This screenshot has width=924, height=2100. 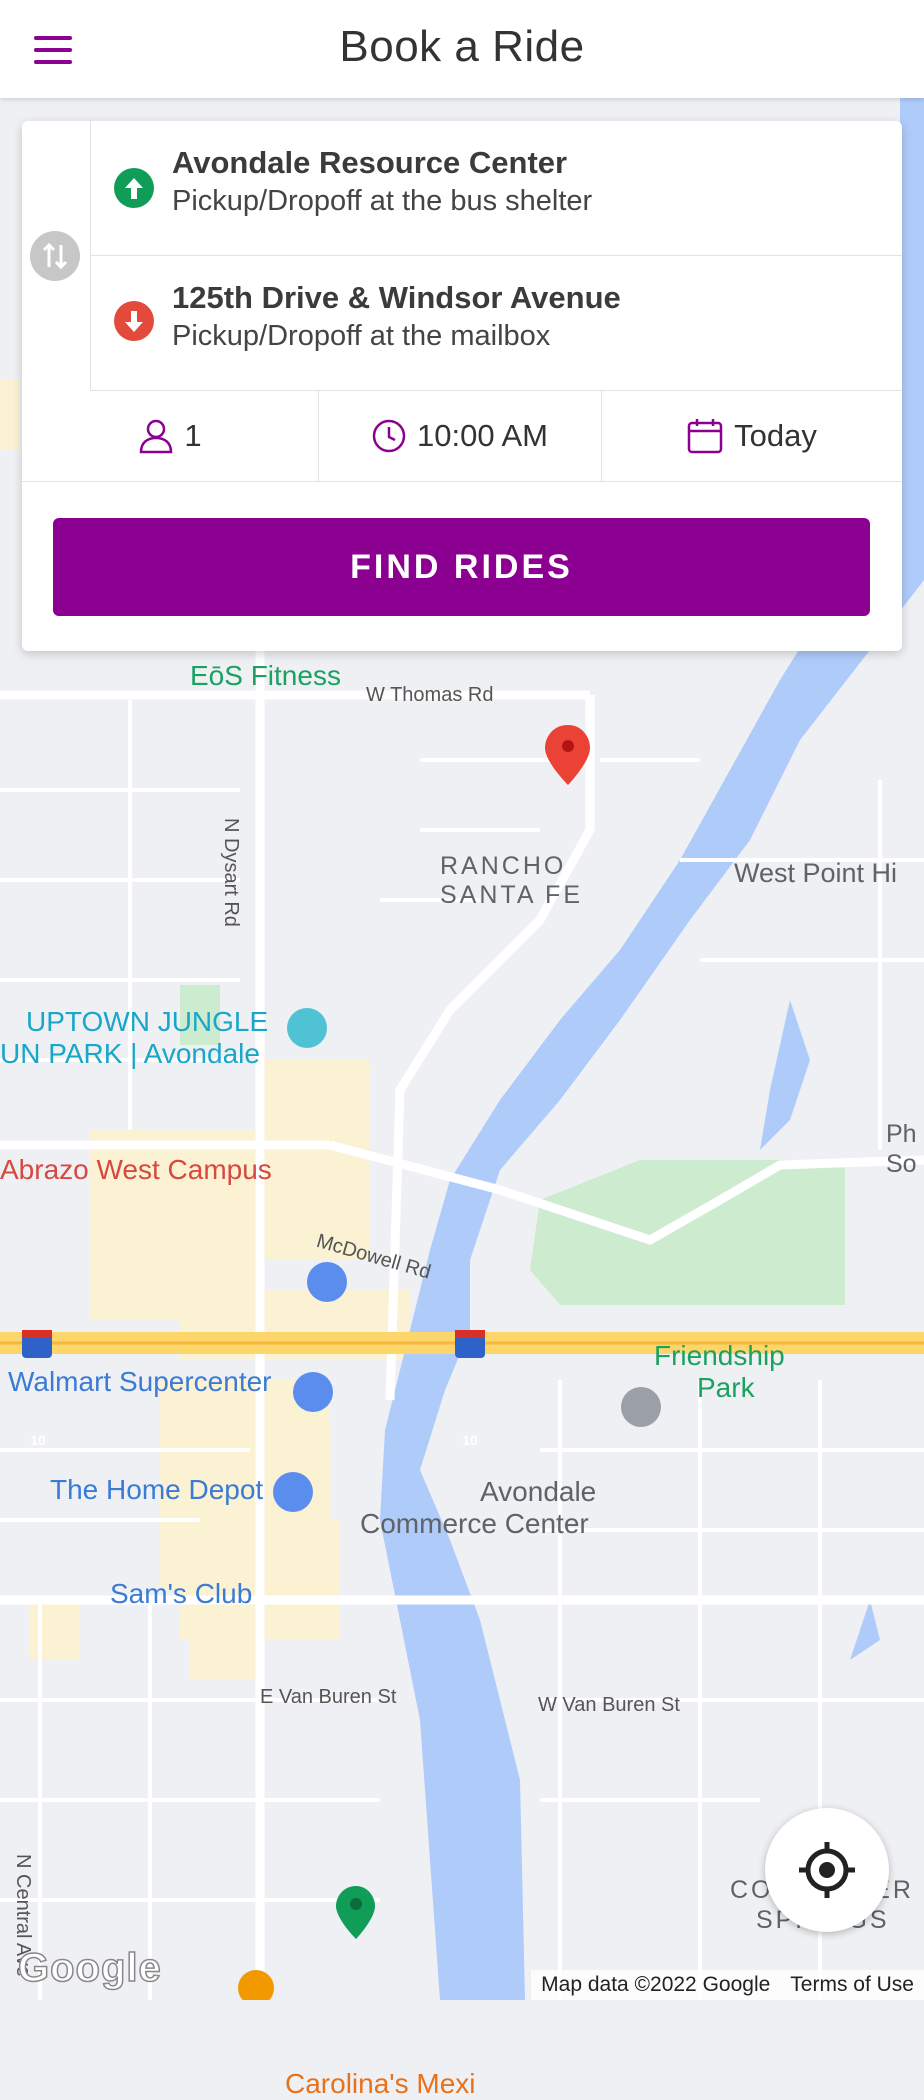 I want to click on map-data-text: Map data ©2022 Google, so click(x=656, y=1984).